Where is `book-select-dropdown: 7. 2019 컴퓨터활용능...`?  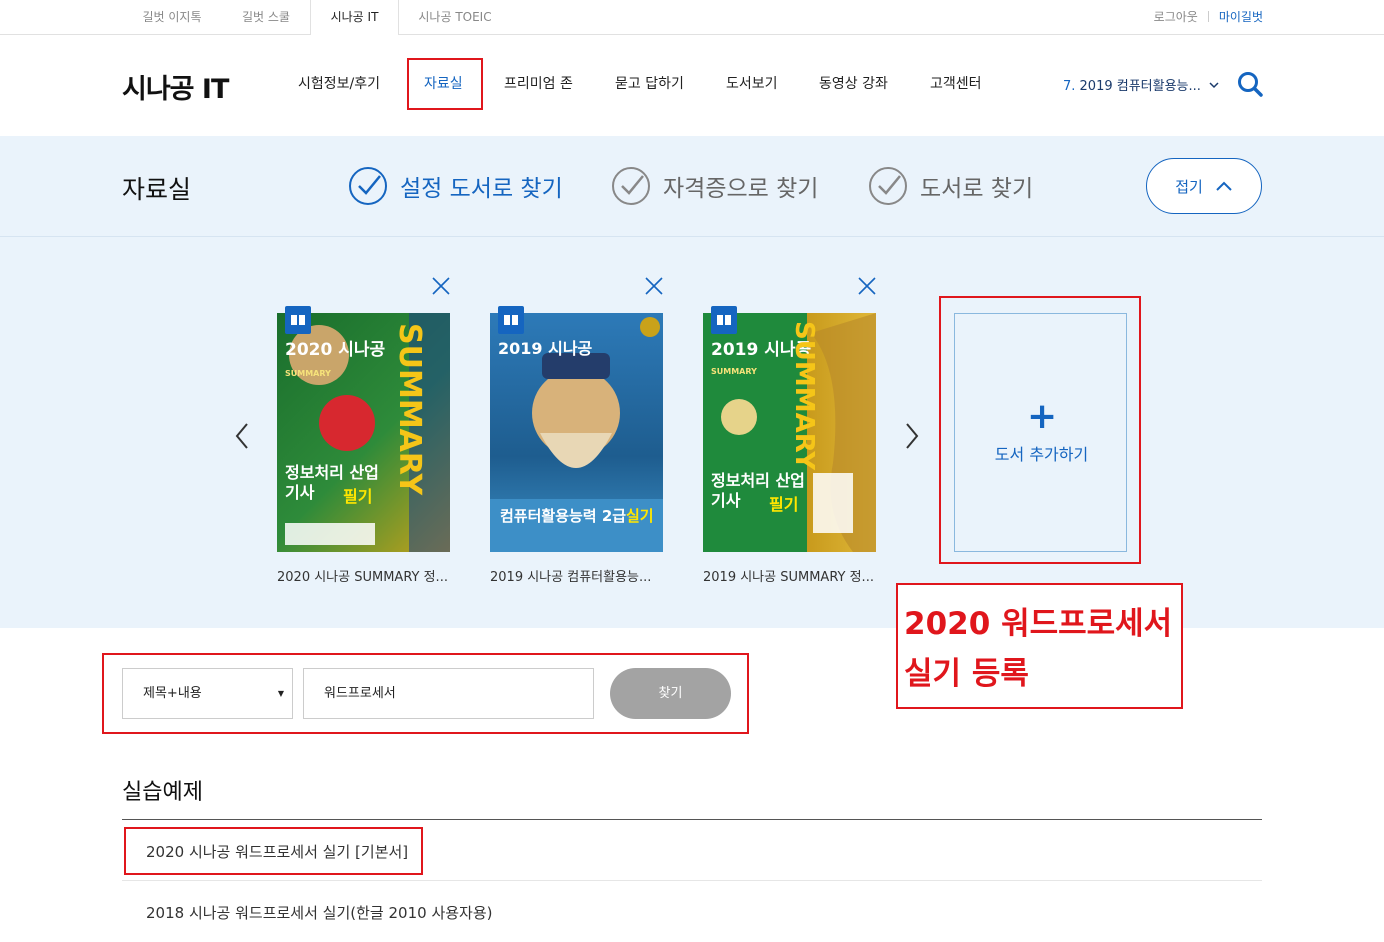 book-select-dropdown: 7. 2019 컴퓨터활용능... is located at coordinates (1141, 84).